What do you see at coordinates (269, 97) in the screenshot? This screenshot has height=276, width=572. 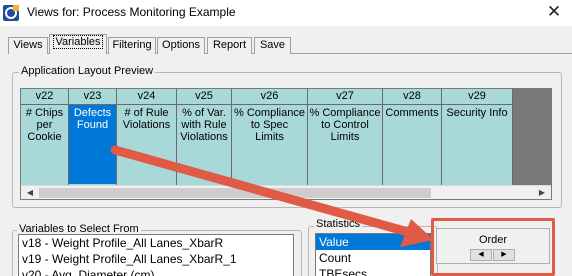 I see `column-header: v26` at bounding box center [269, 97].